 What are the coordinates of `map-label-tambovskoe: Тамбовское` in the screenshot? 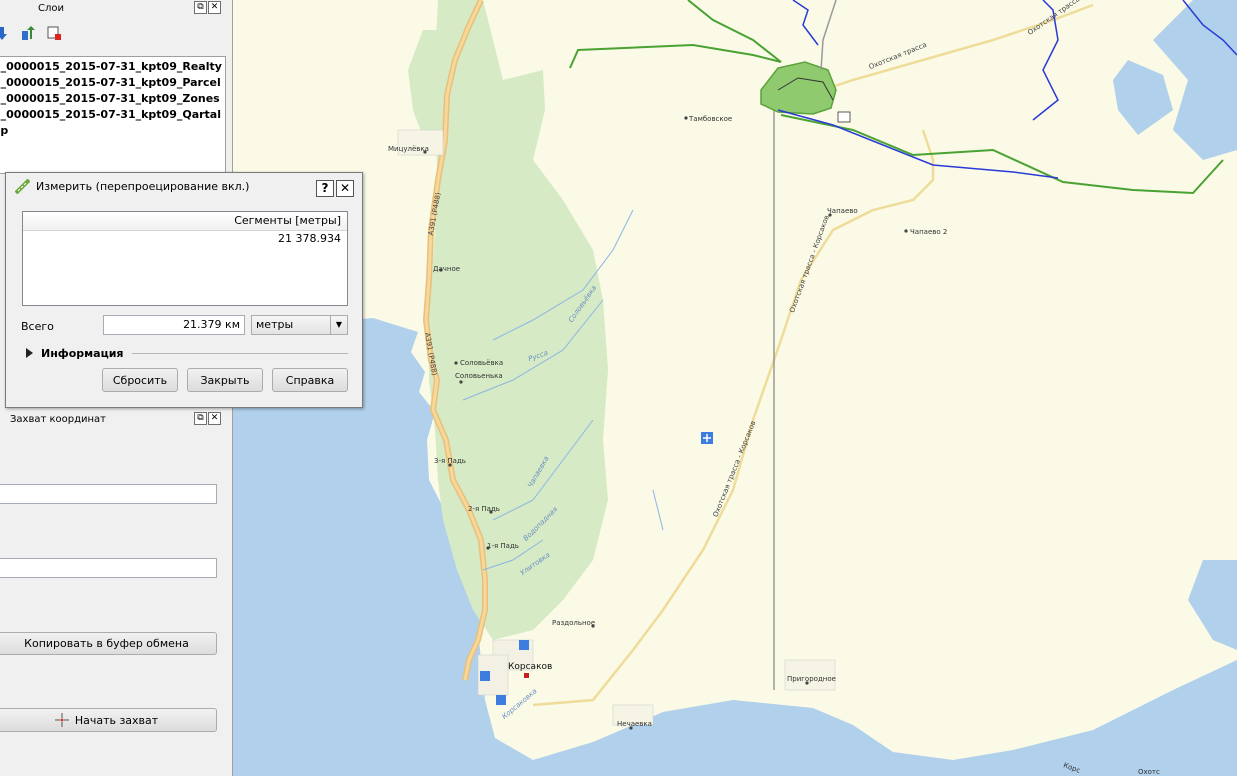 It's located at (711, 119).